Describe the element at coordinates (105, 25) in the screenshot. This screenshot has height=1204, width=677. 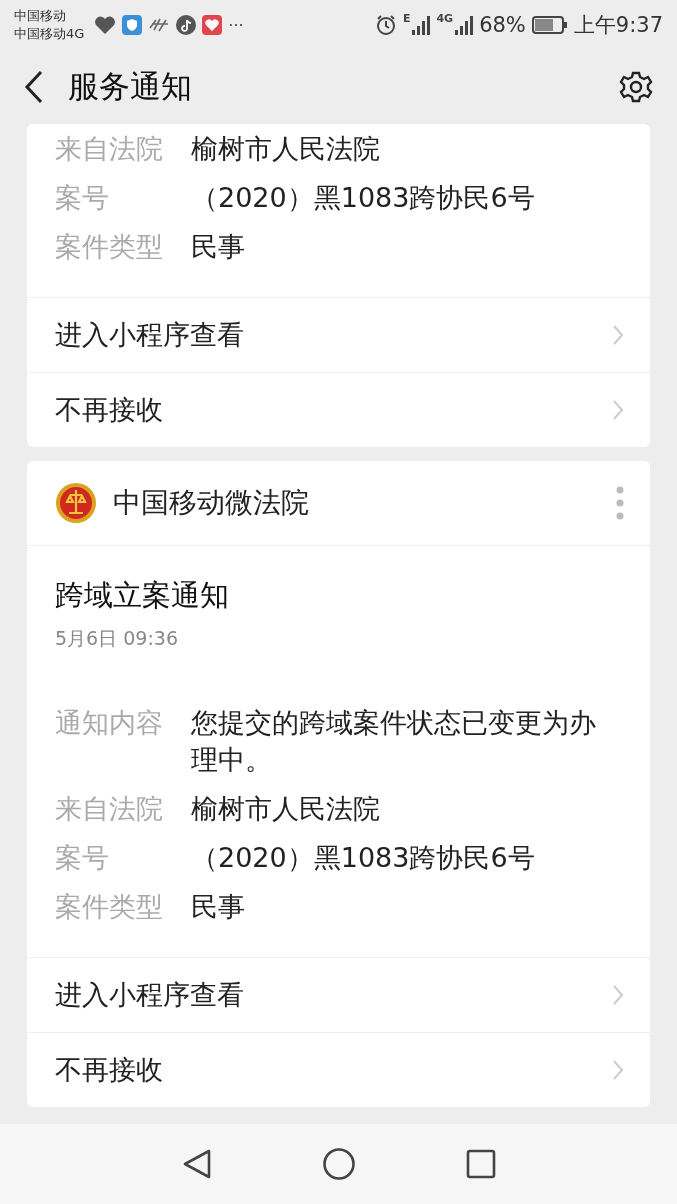
I see `heart-icon` at that location.